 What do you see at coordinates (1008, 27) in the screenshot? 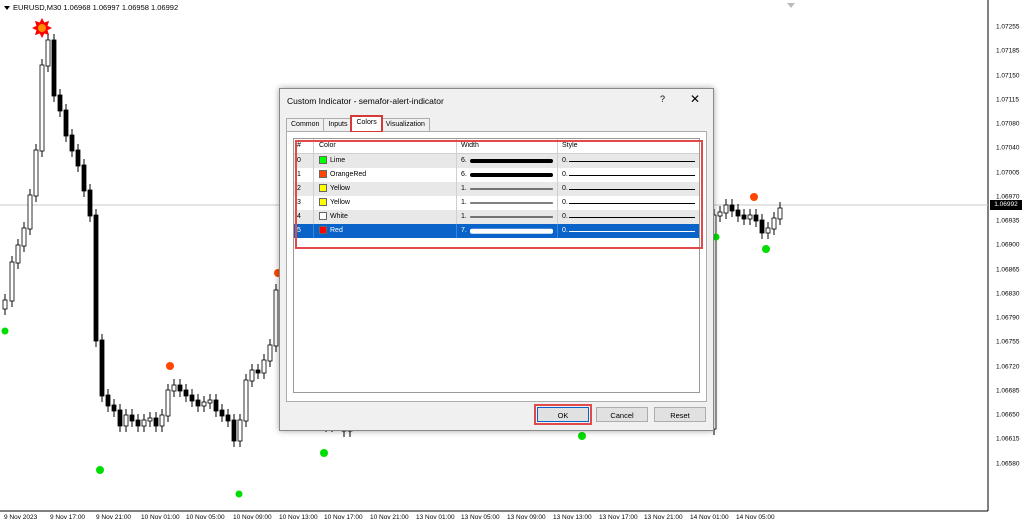
I see `price-axis-label: 1.07255` at bounding box center [1008, 27].